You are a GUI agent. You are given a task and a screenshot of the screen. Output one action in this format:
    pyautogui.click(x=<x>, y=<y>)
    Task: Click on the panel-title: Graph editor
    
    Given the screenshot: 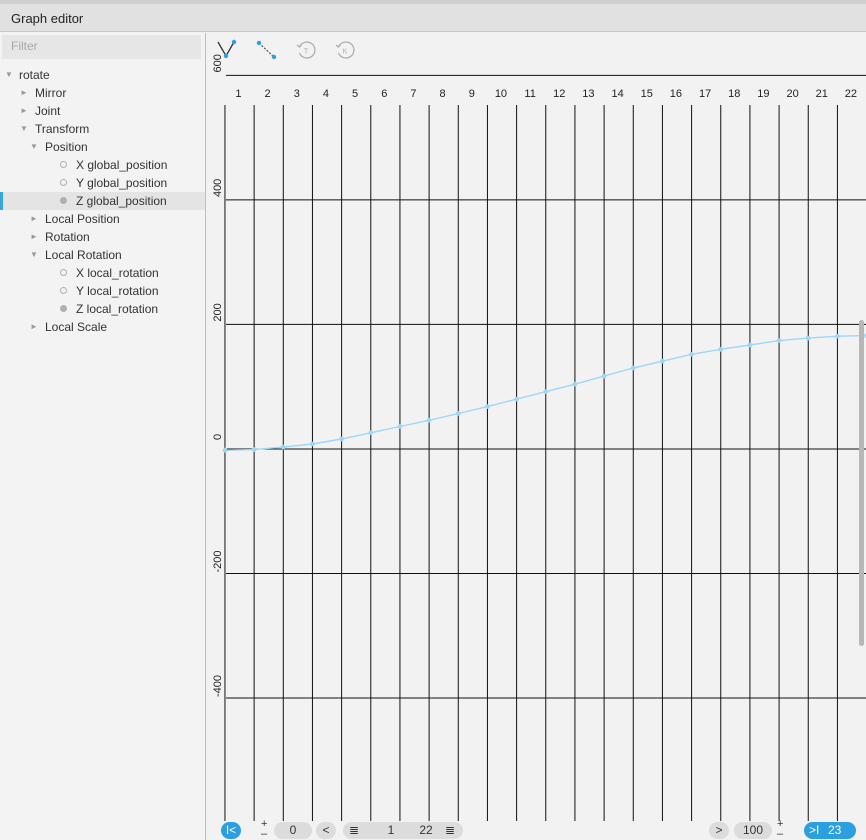 What is the action you would take?
    pyautogui.click(x=47, y=18)
    